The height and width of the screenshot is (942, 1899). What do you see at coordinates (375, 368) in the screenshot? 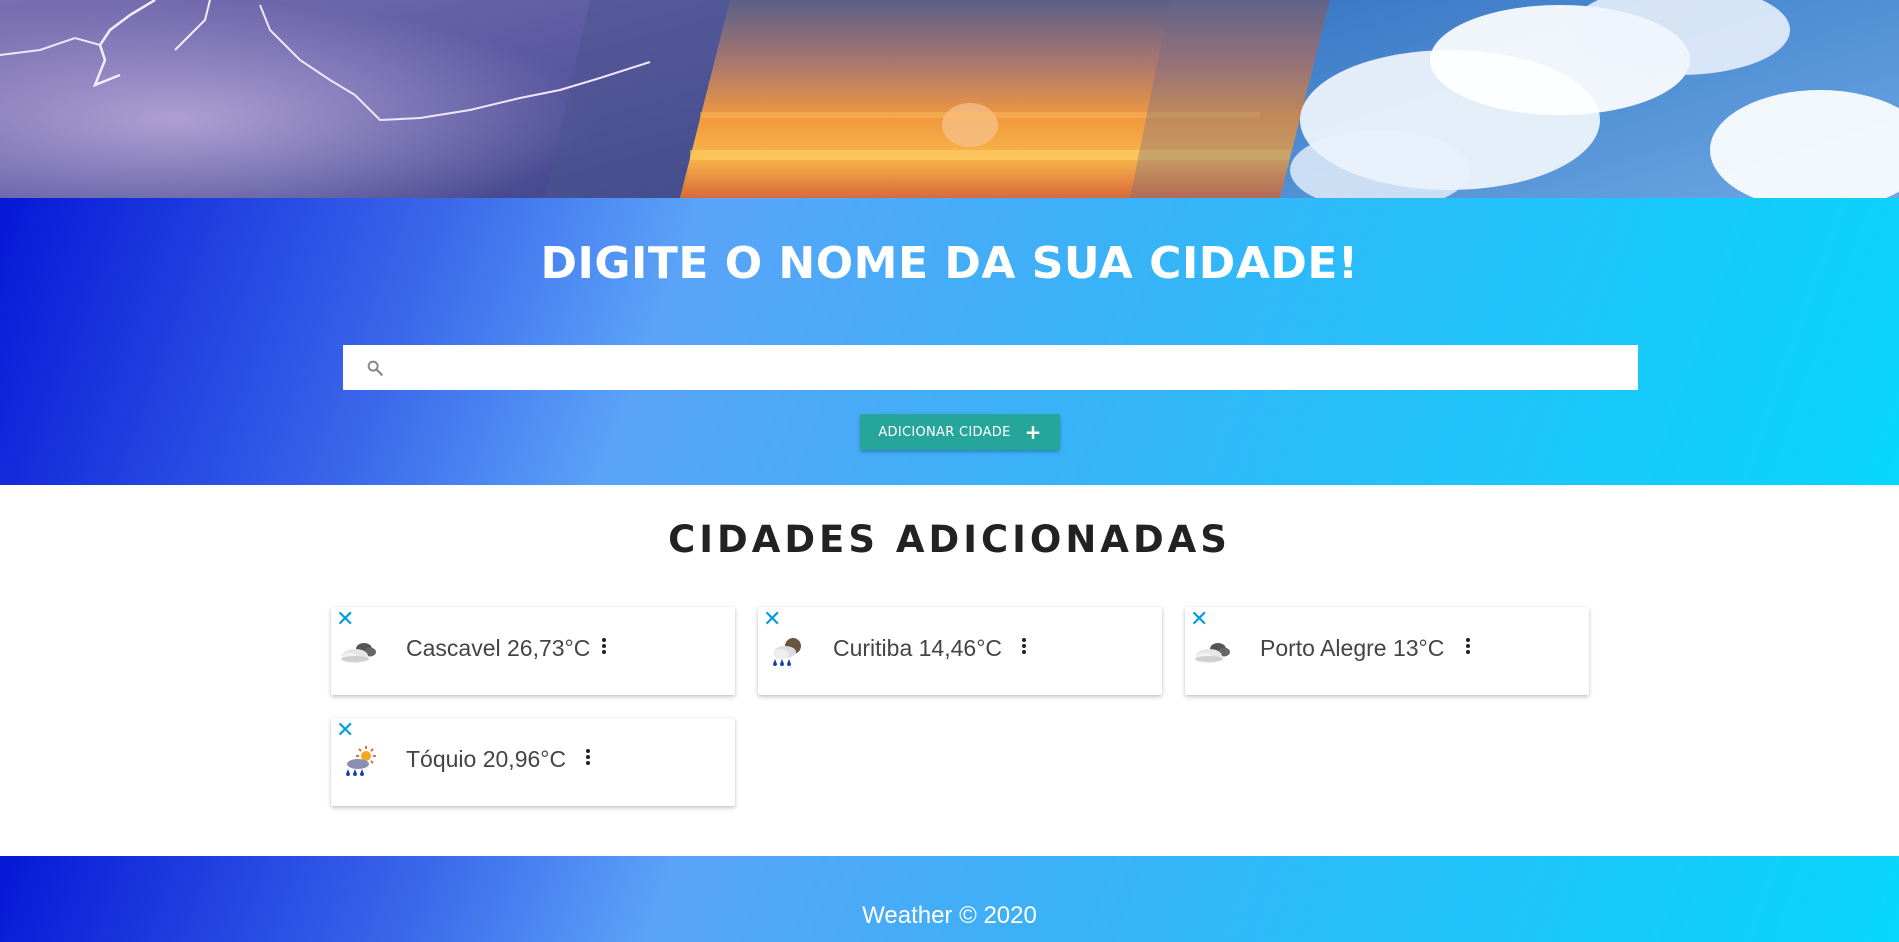
I see `search-icon` at bounding box center [375, 368].